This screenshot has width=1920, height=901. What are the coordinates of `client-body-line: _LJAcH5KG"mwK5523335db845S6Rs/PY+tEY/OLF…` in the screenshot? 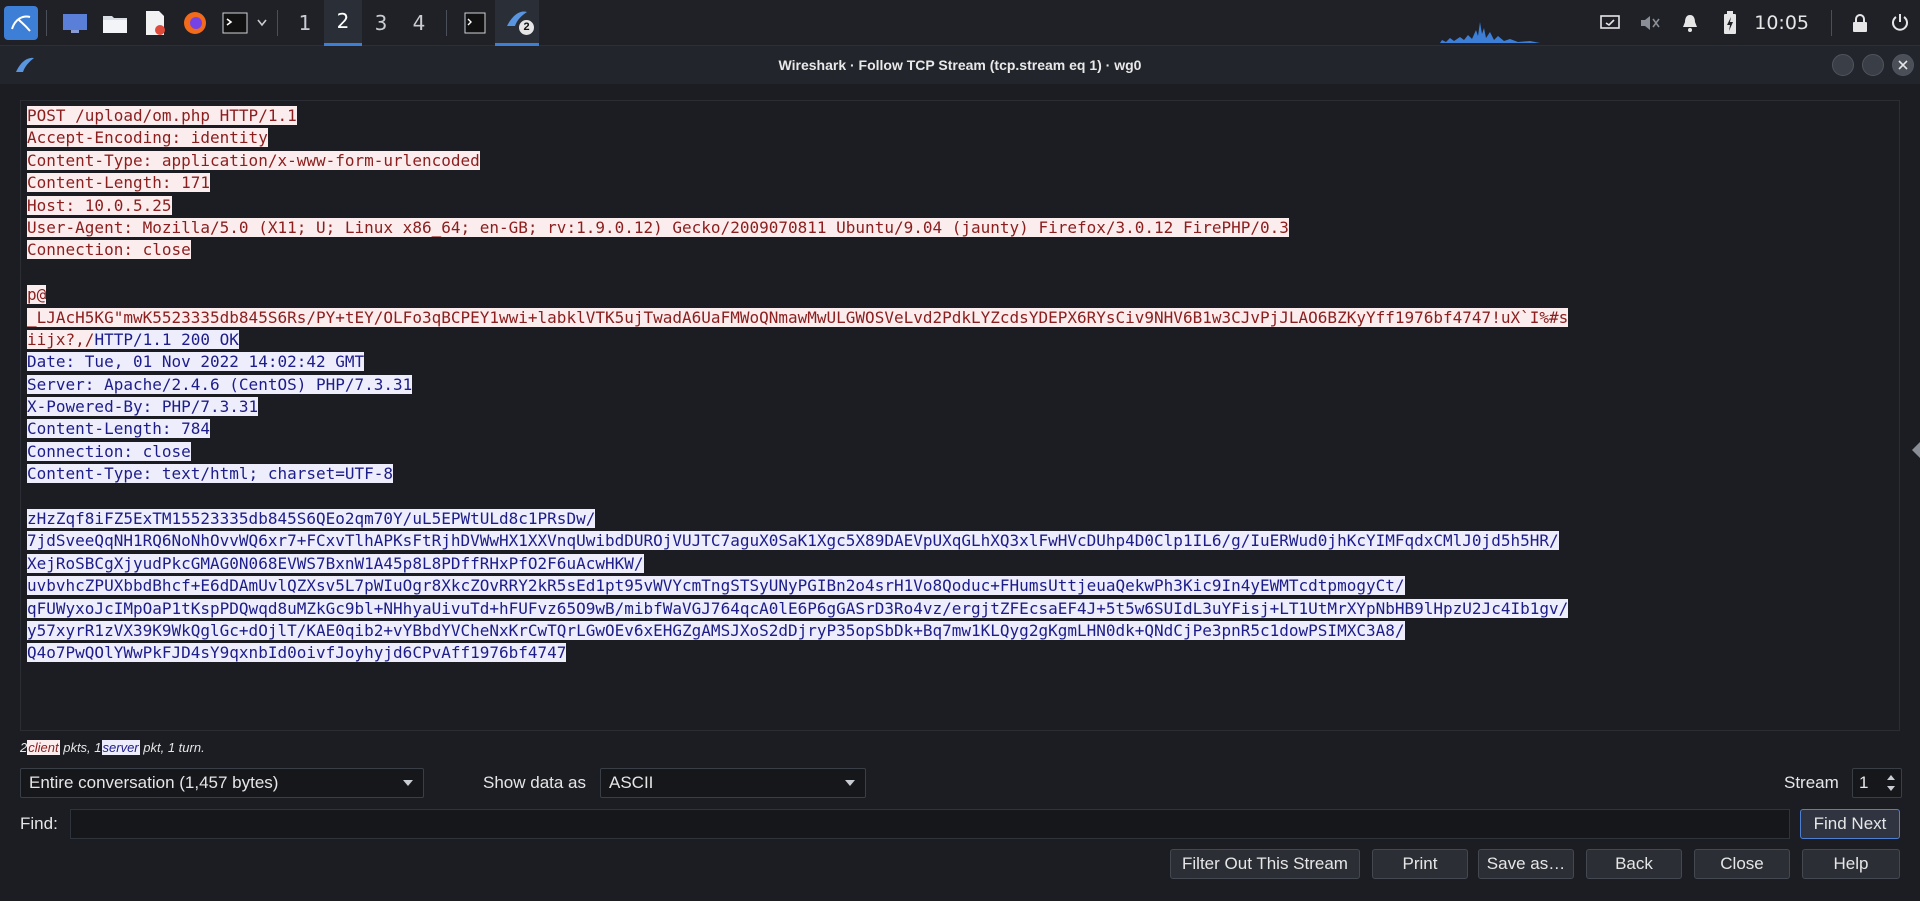 It's located at (798, 317).